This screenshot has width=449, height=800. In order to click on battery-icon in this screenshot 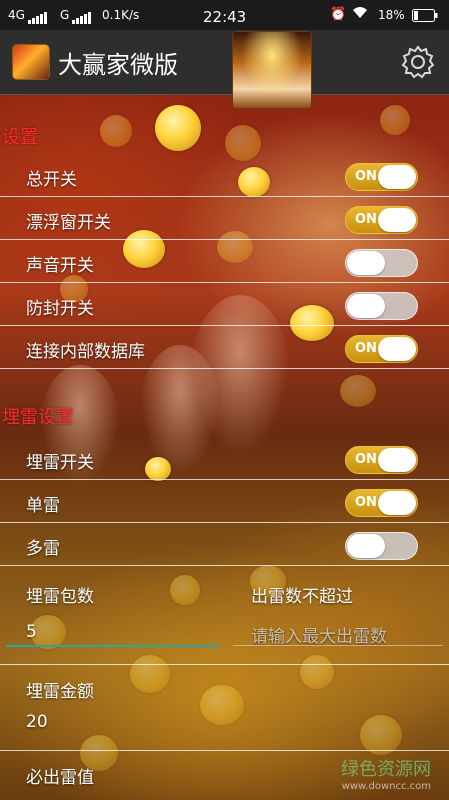, I will do `click(425, 17)`.